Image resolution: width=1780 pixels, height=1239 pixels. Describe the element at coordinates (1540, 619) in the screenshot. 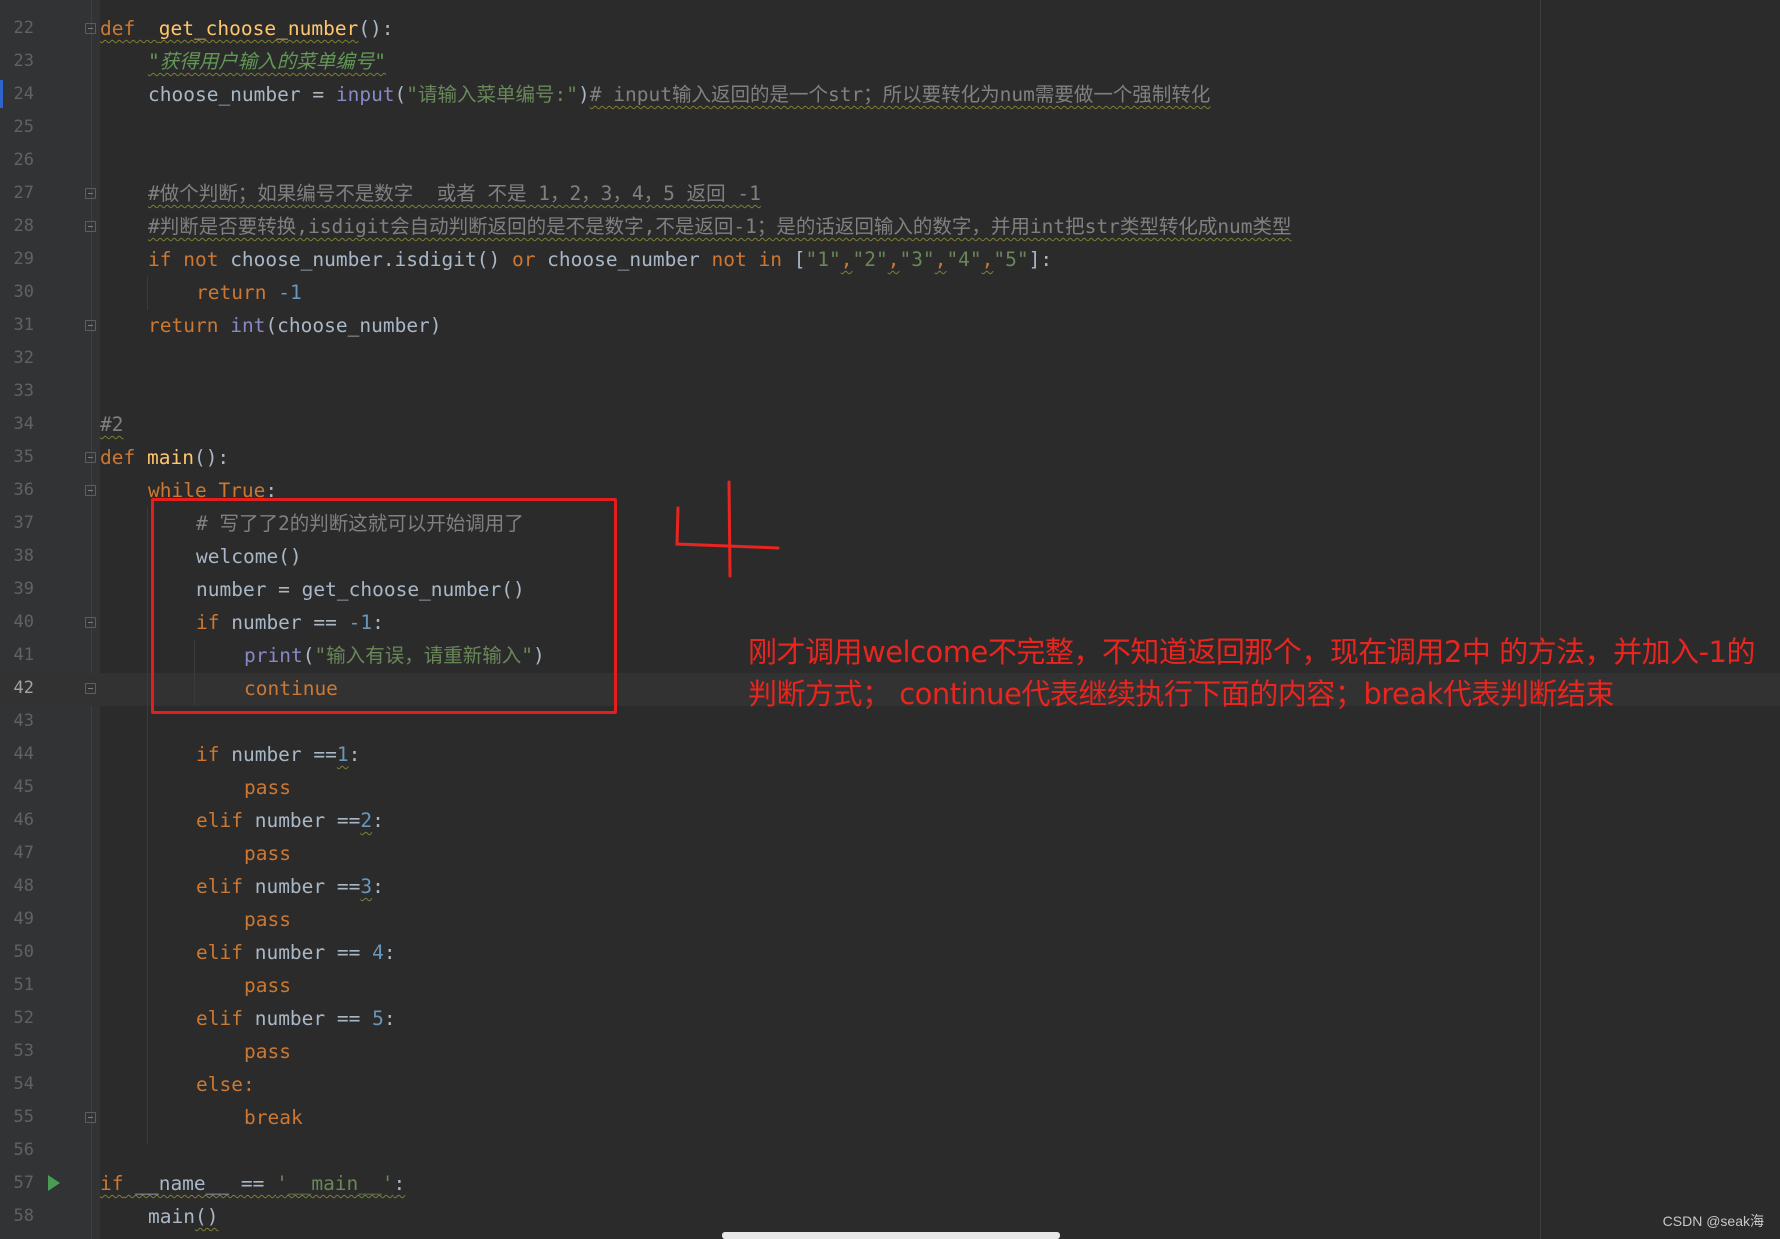

I see `right-margin-guide` at that location.